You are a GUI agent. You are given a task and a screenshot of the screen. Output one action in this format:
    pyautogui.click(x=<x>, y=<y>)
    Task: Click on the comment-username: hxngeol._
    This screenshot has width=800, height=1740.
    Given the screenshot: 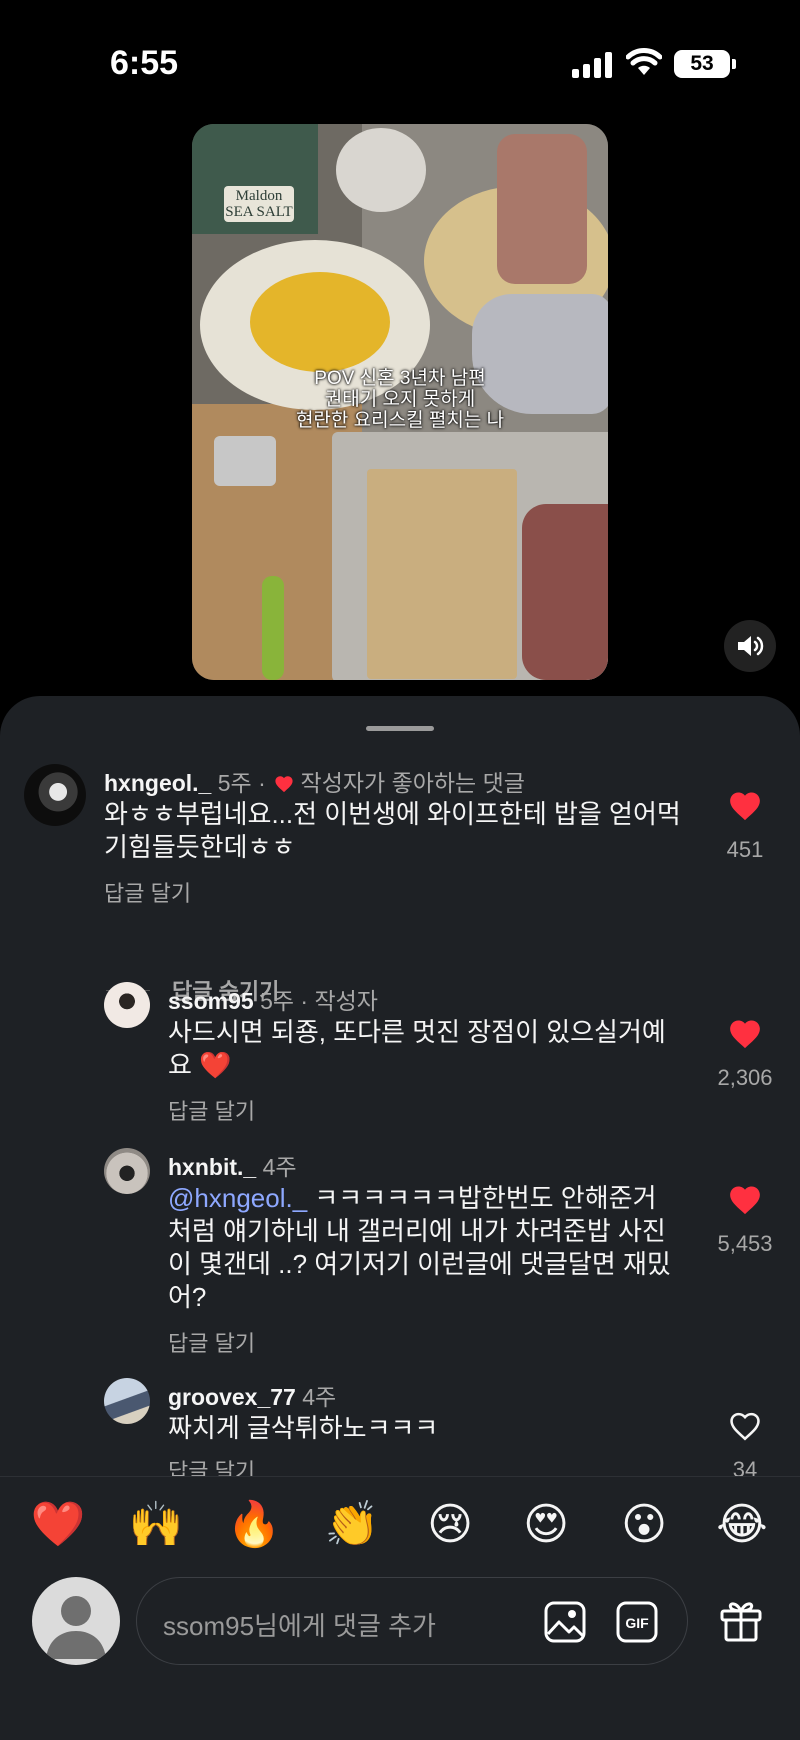 What is the action you would take?
    pyautogui.click(x=157, y=783)
    